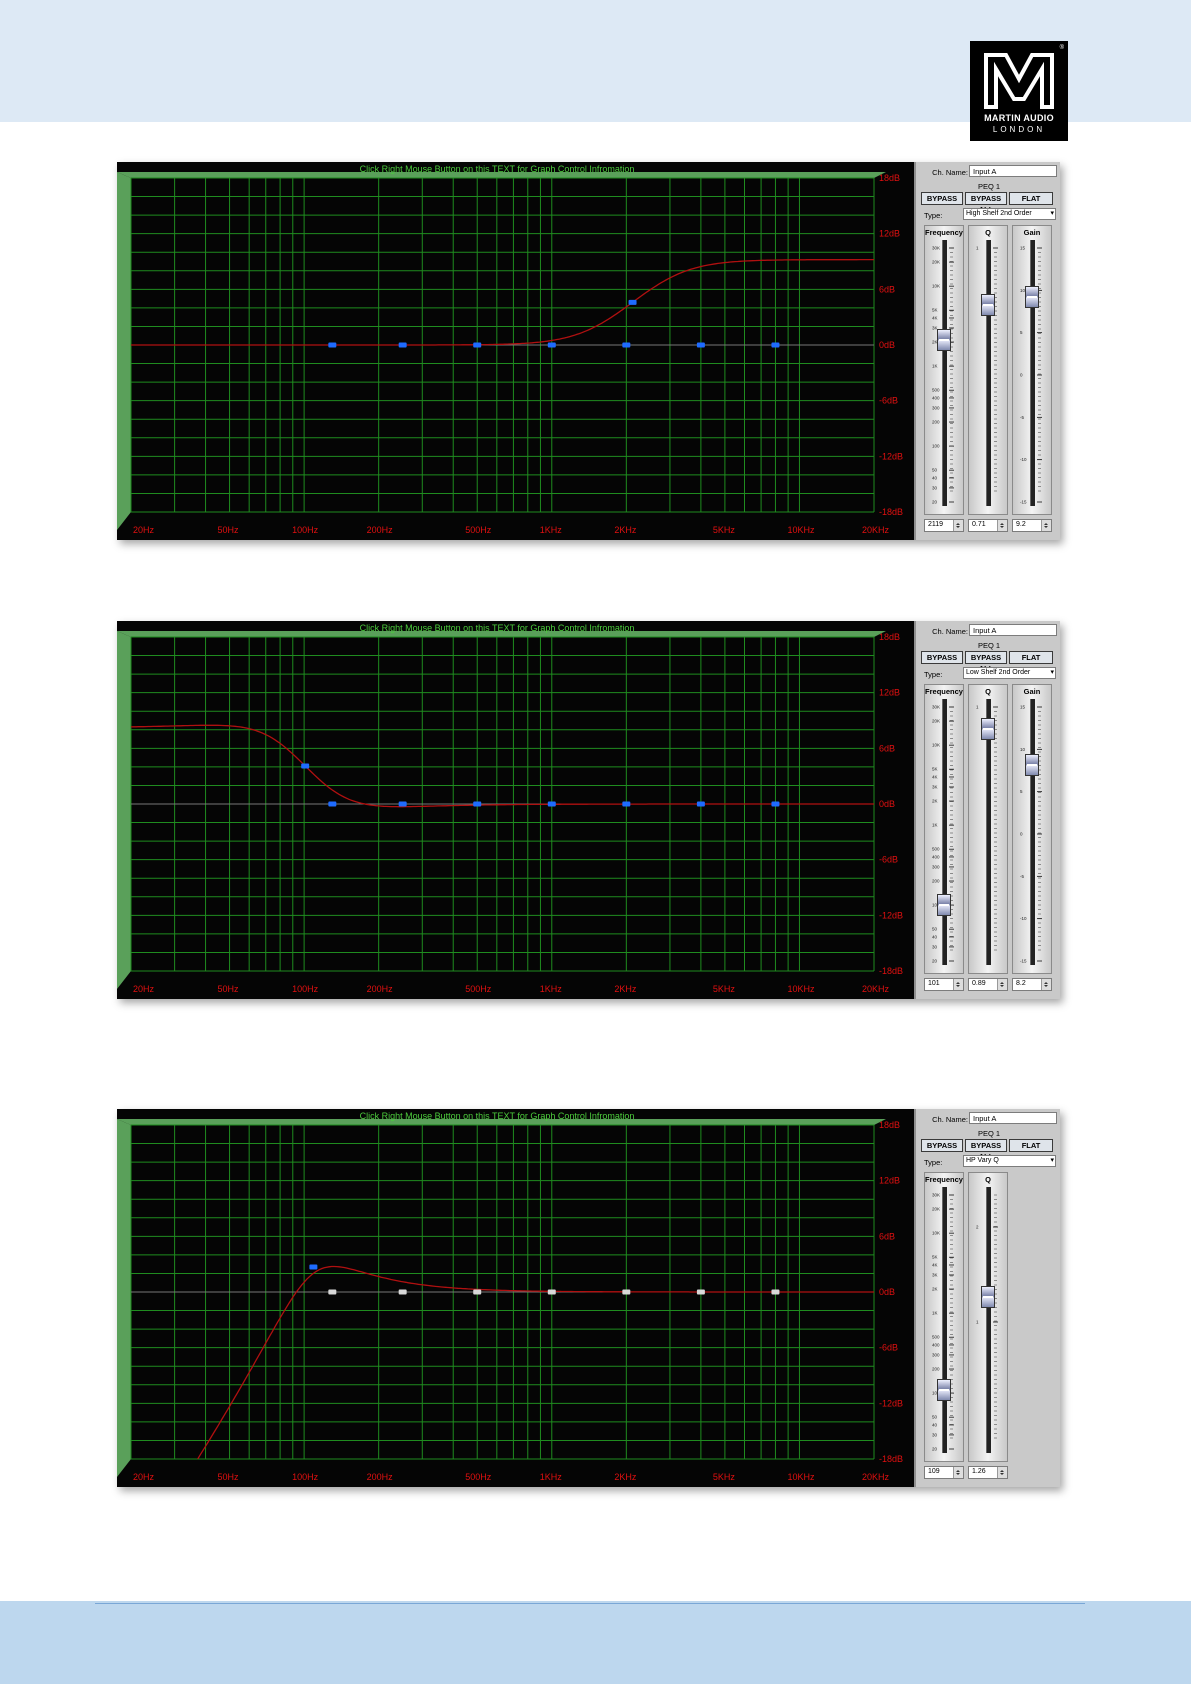 Image resolution: width=1191 pixels, height=1684 pixels. What do you see at coordinates (1032, 984) in the screenshot?
I see `fader-value-spinbox: 8.2` at bounding box center [1032, 984].